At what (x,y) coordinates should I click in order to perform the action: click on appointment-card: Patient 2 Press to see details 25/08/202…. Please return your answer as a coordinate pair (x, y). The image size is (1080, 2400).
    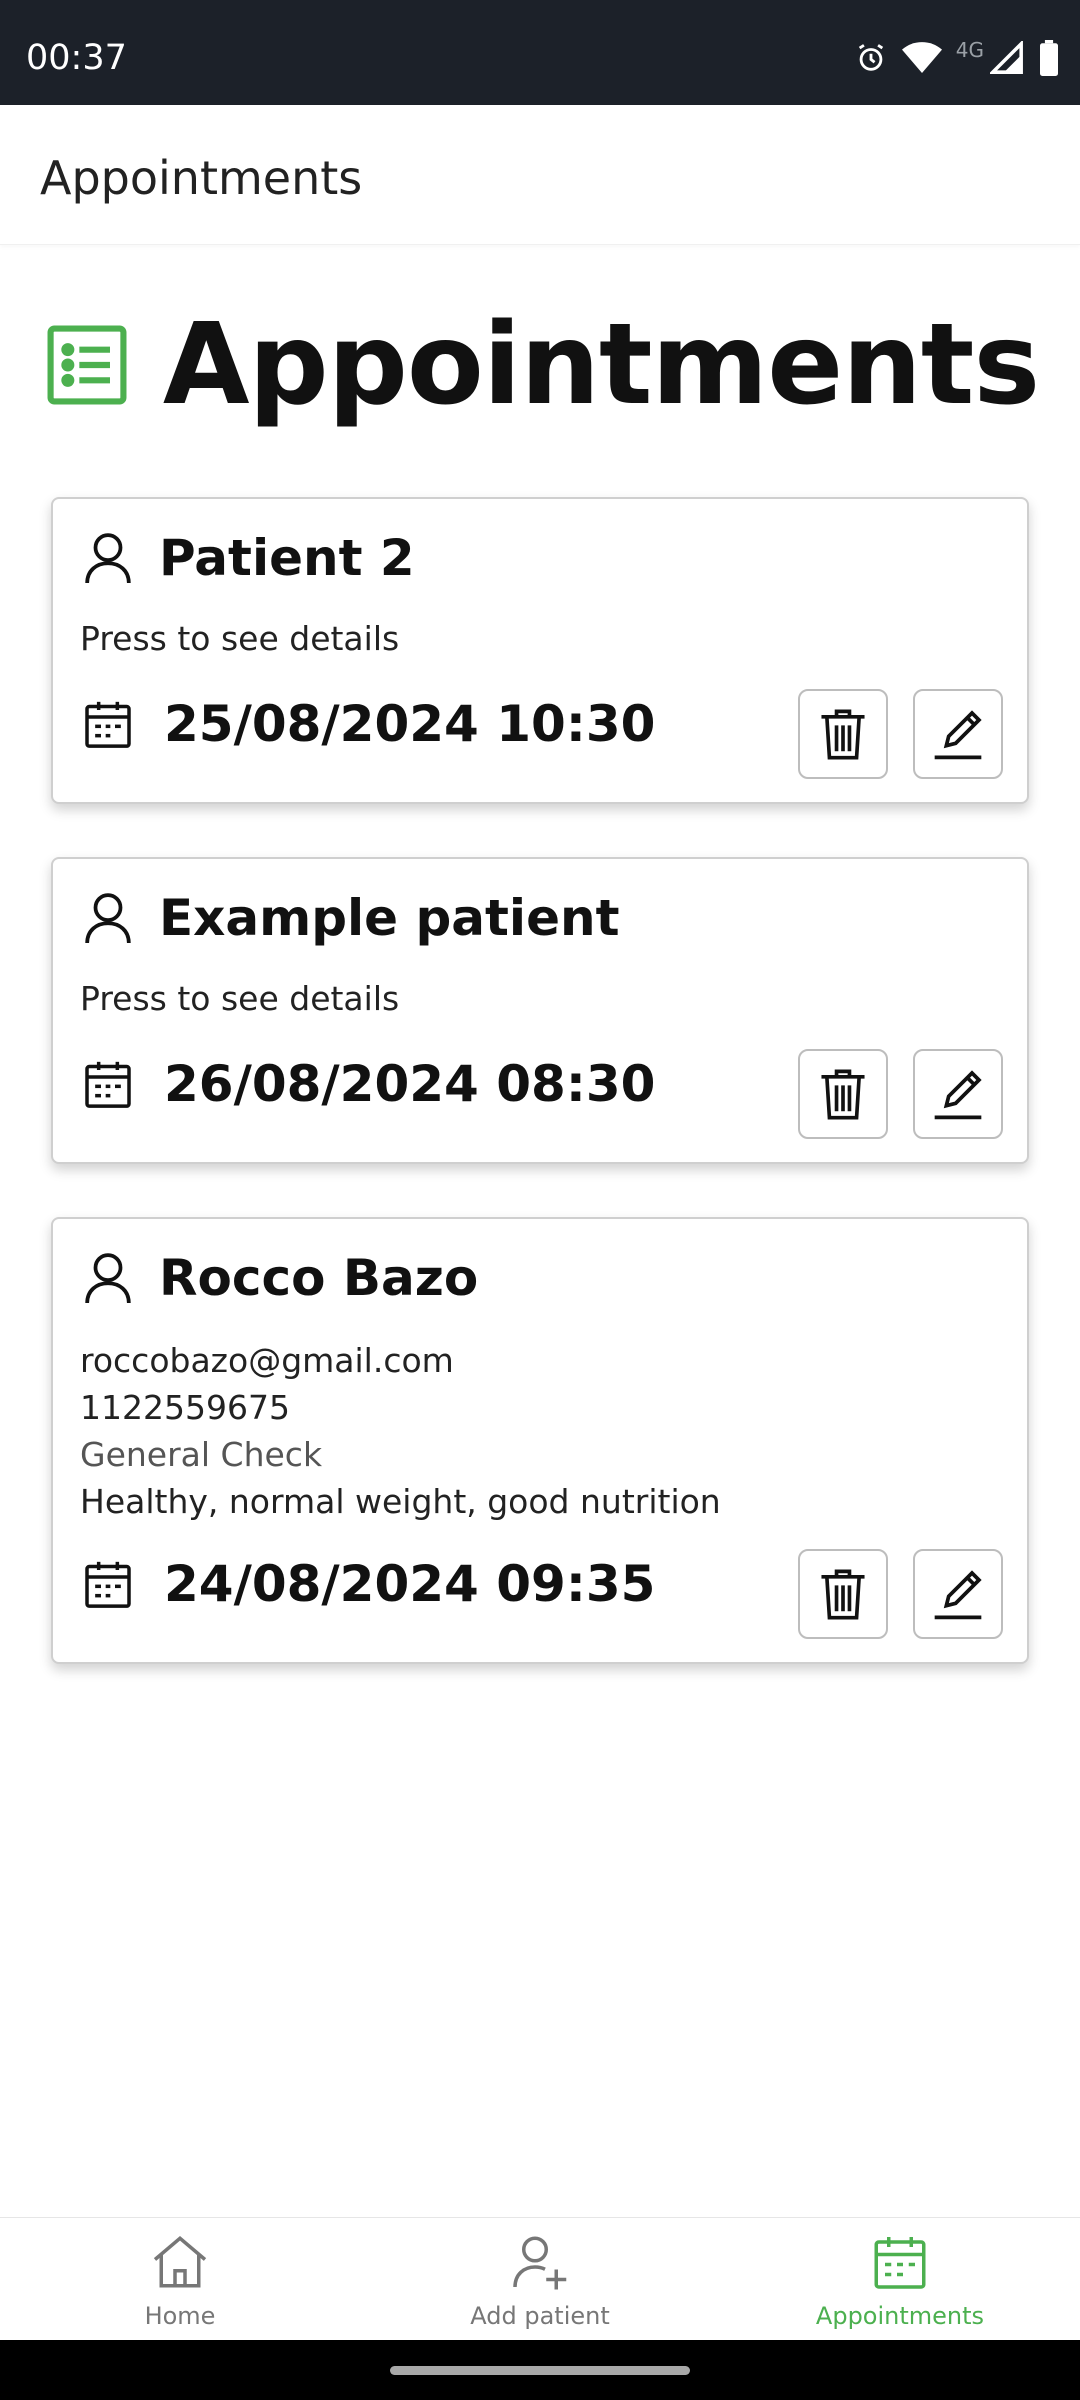
    Looking at the image, I should click on (540, 650).